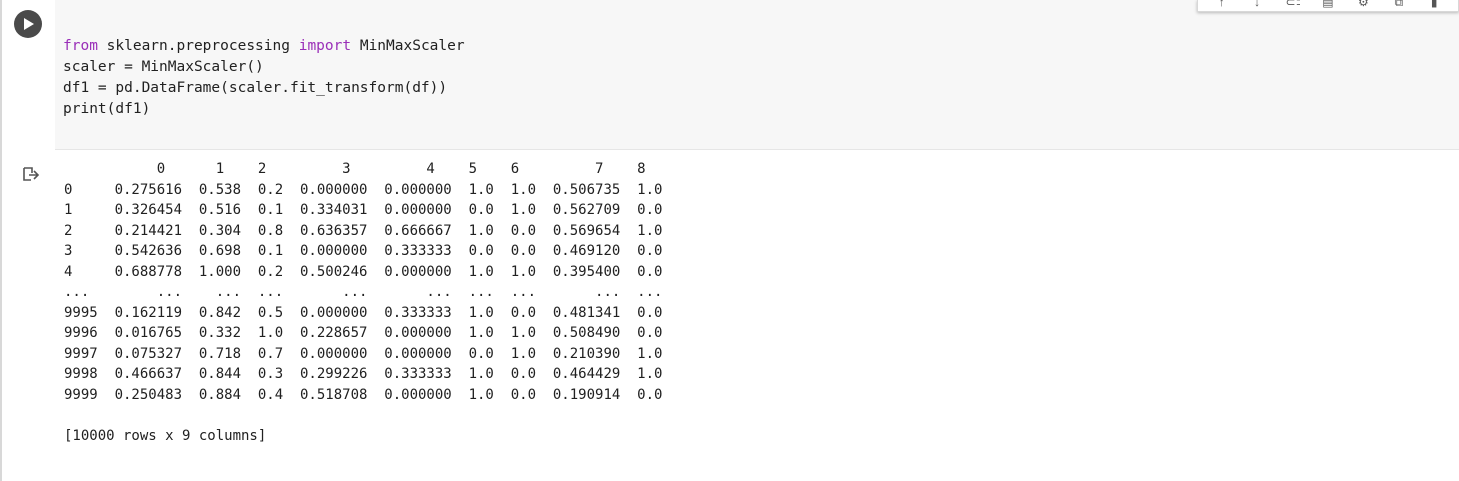  What do you see at coordinates (30, 74) in the screenshot?
I see `cell-gutter` at bounding box center [30, 74].